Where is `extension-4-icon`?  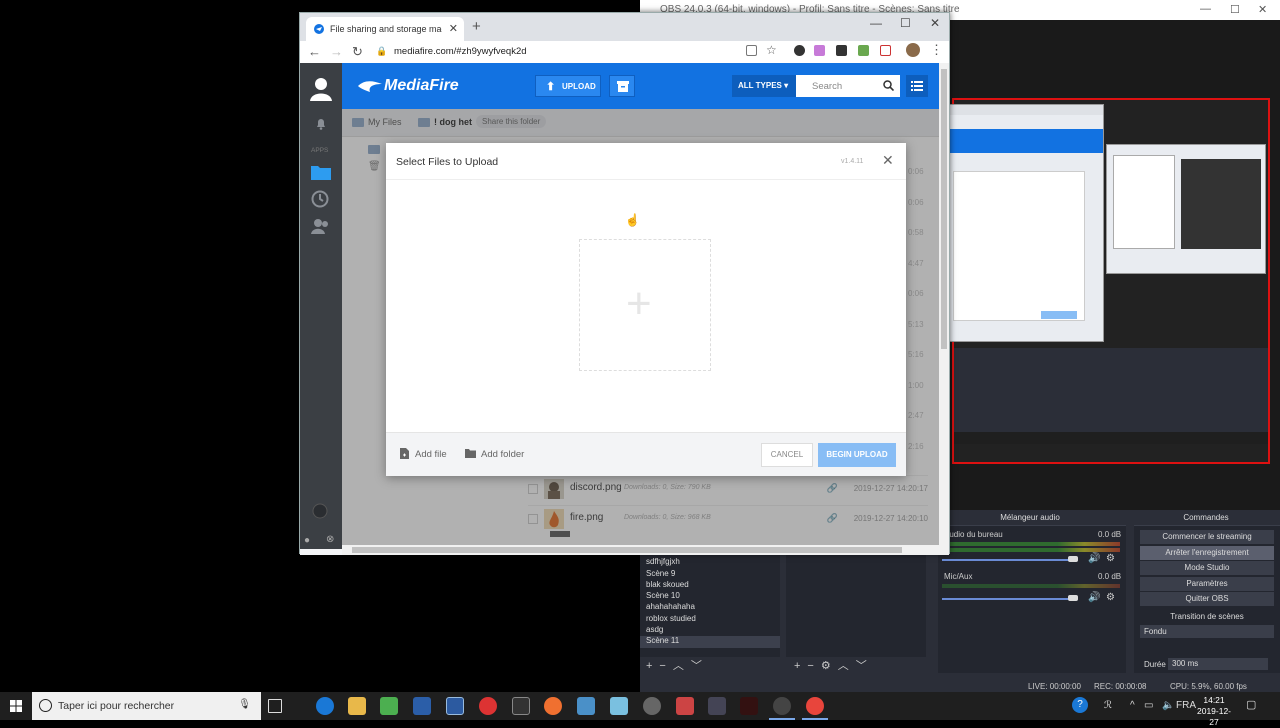
extension-4-icon is located at coordinates (863, 50).